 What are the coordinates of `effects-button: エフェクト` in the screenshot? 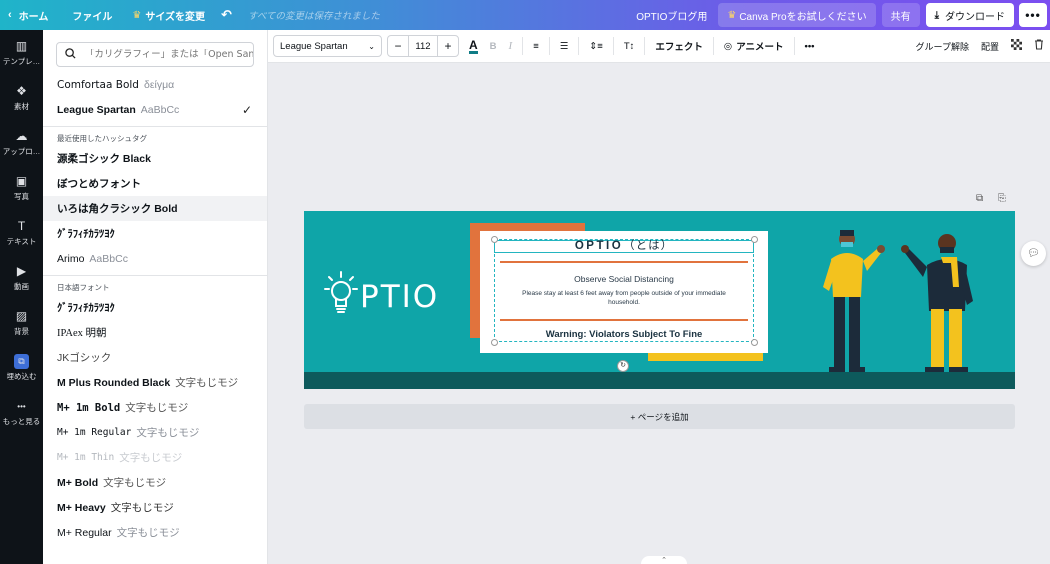 It's located at (679, 46).